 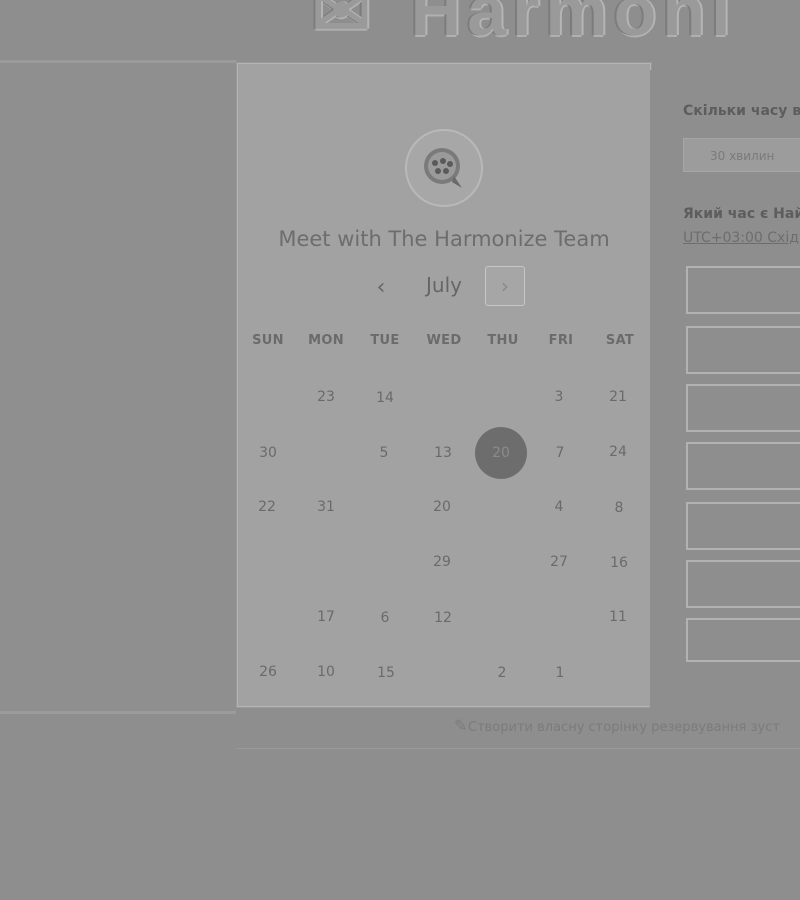 I want to click on calendar-day: 13, so click(x=443, y=453).